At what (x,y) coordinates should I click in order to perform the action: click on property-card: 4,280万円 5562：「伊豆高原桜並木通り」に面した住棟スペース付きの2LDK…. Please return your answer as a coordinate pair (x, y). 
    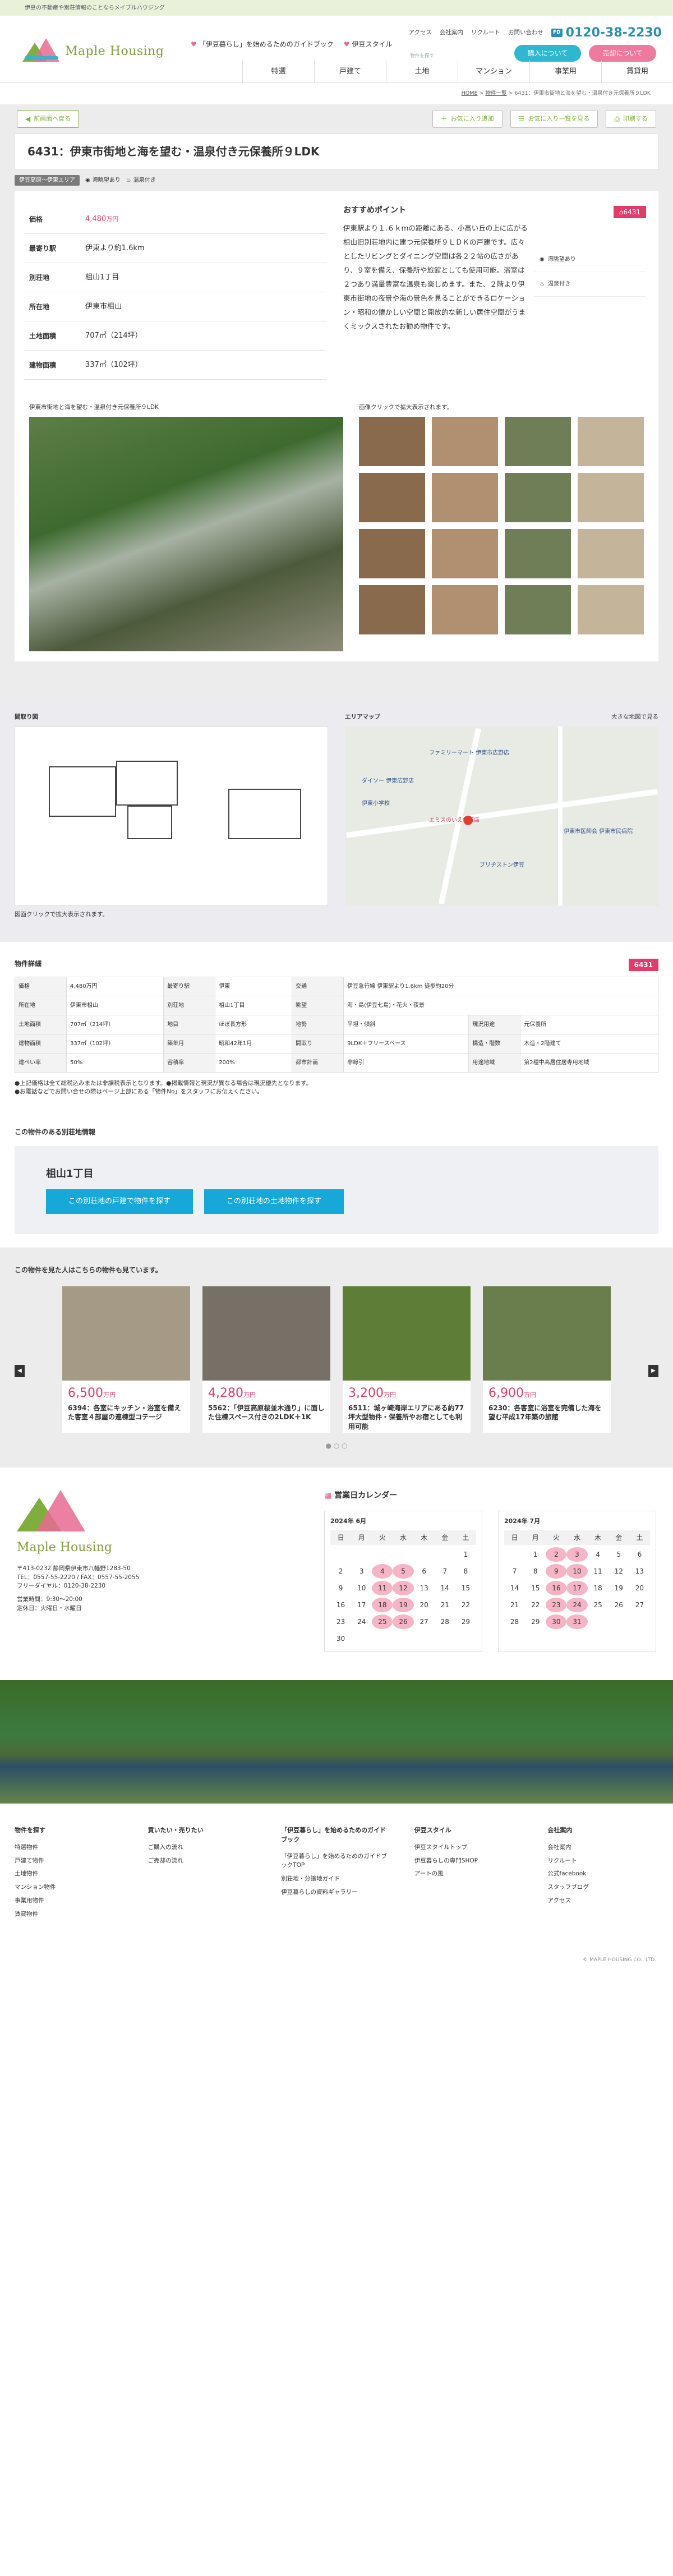
    Looking at the image, I should click on (266, 1360).